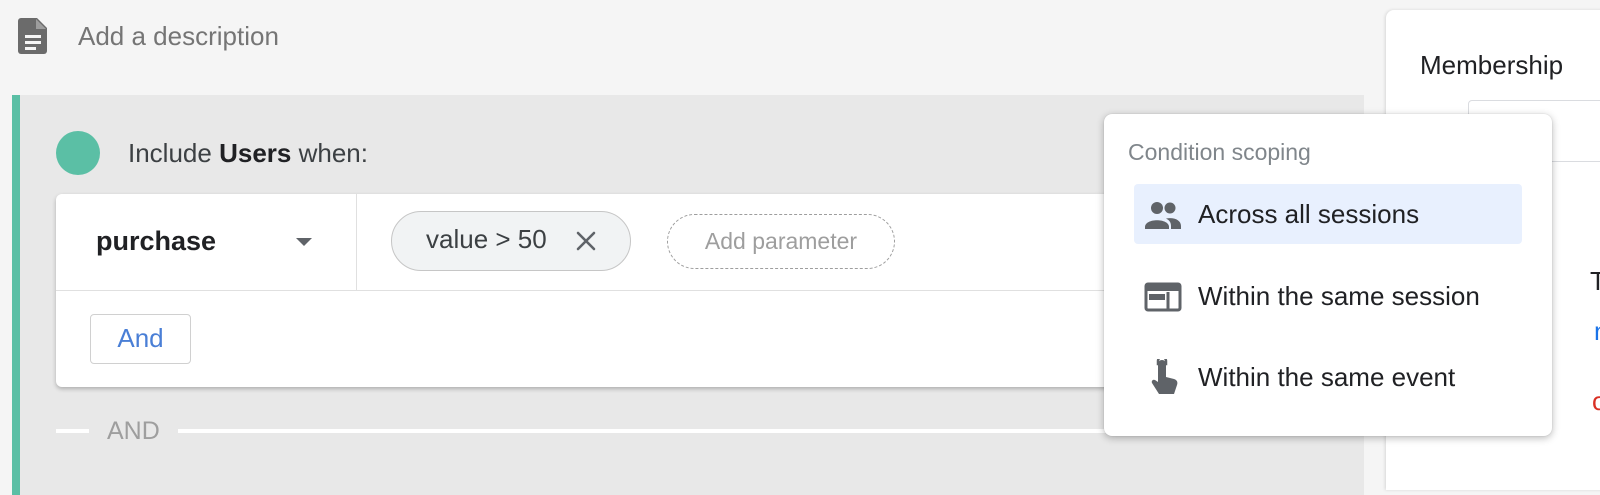 This screenshot has height=495, width=1600. What do you see at coordinates (1219, 152) in the screenshot?
I see `menu-header: Condition scoping` at bounding box center [1219, 152].